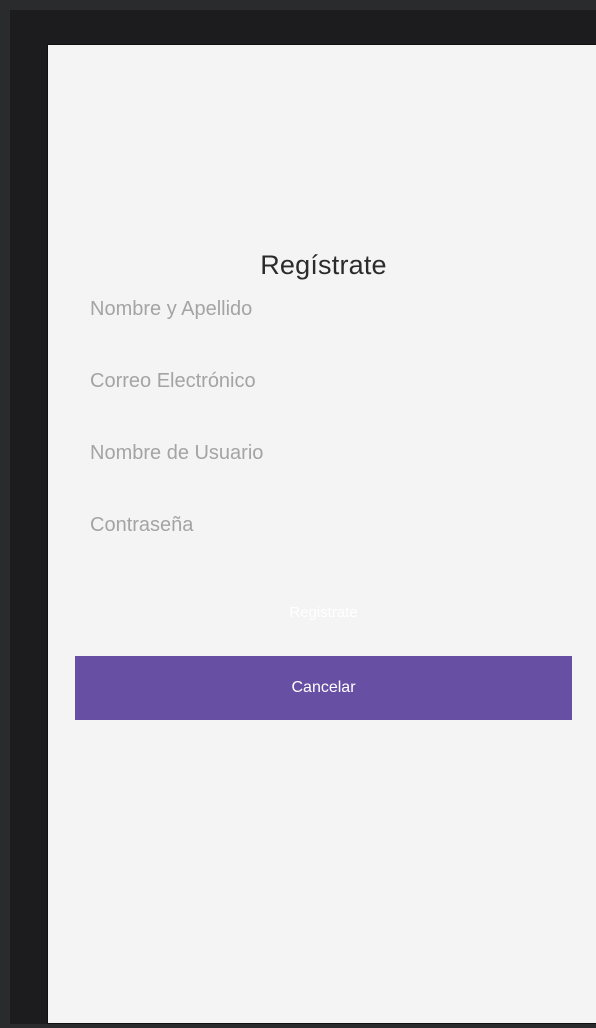 This screenshot has height=1028, width=596. Describe the element at coordinates (323, 265) in the screenshot. I see `page-title: Regístrate` at that location.